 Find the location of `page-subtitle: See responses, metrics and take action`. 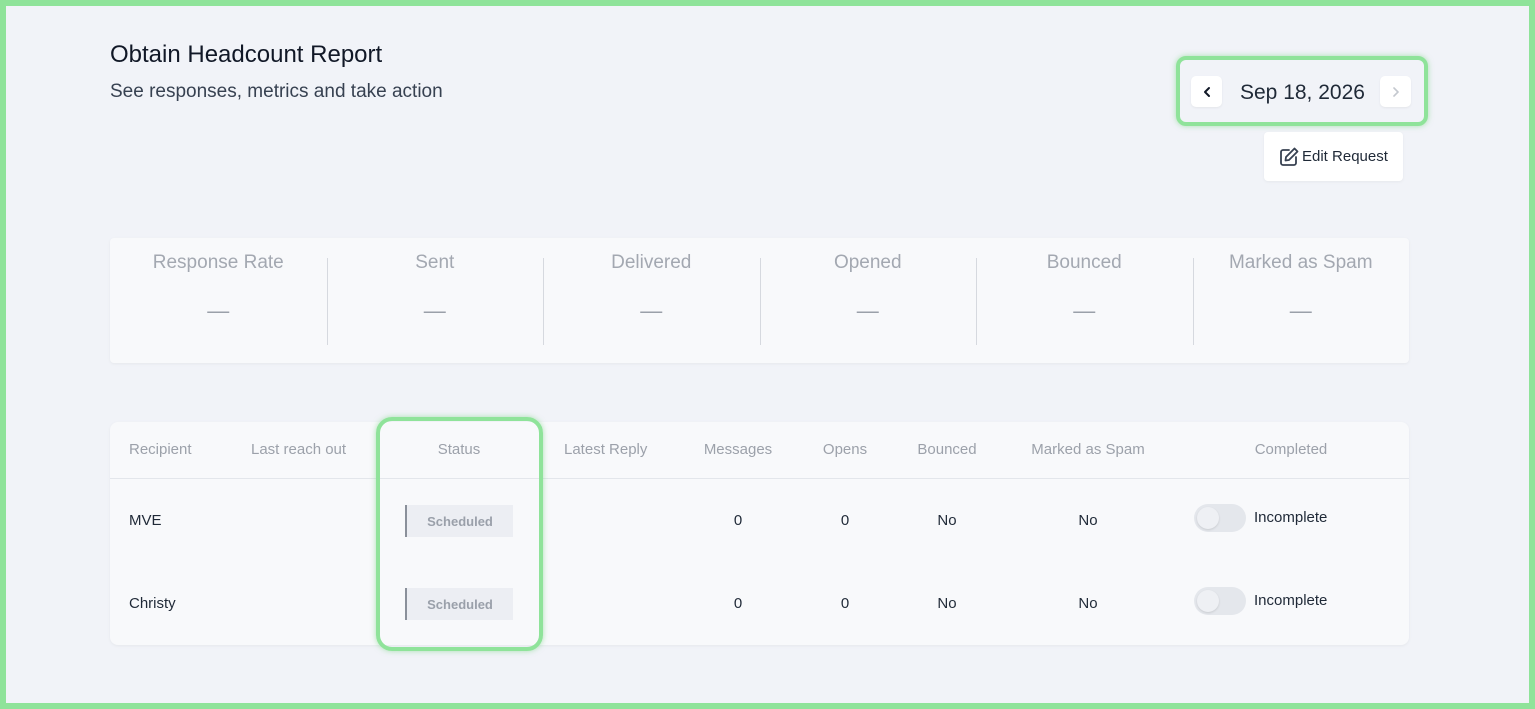

page-subtitle: See responses, metrics and take action is located at coordinates (276, 91).